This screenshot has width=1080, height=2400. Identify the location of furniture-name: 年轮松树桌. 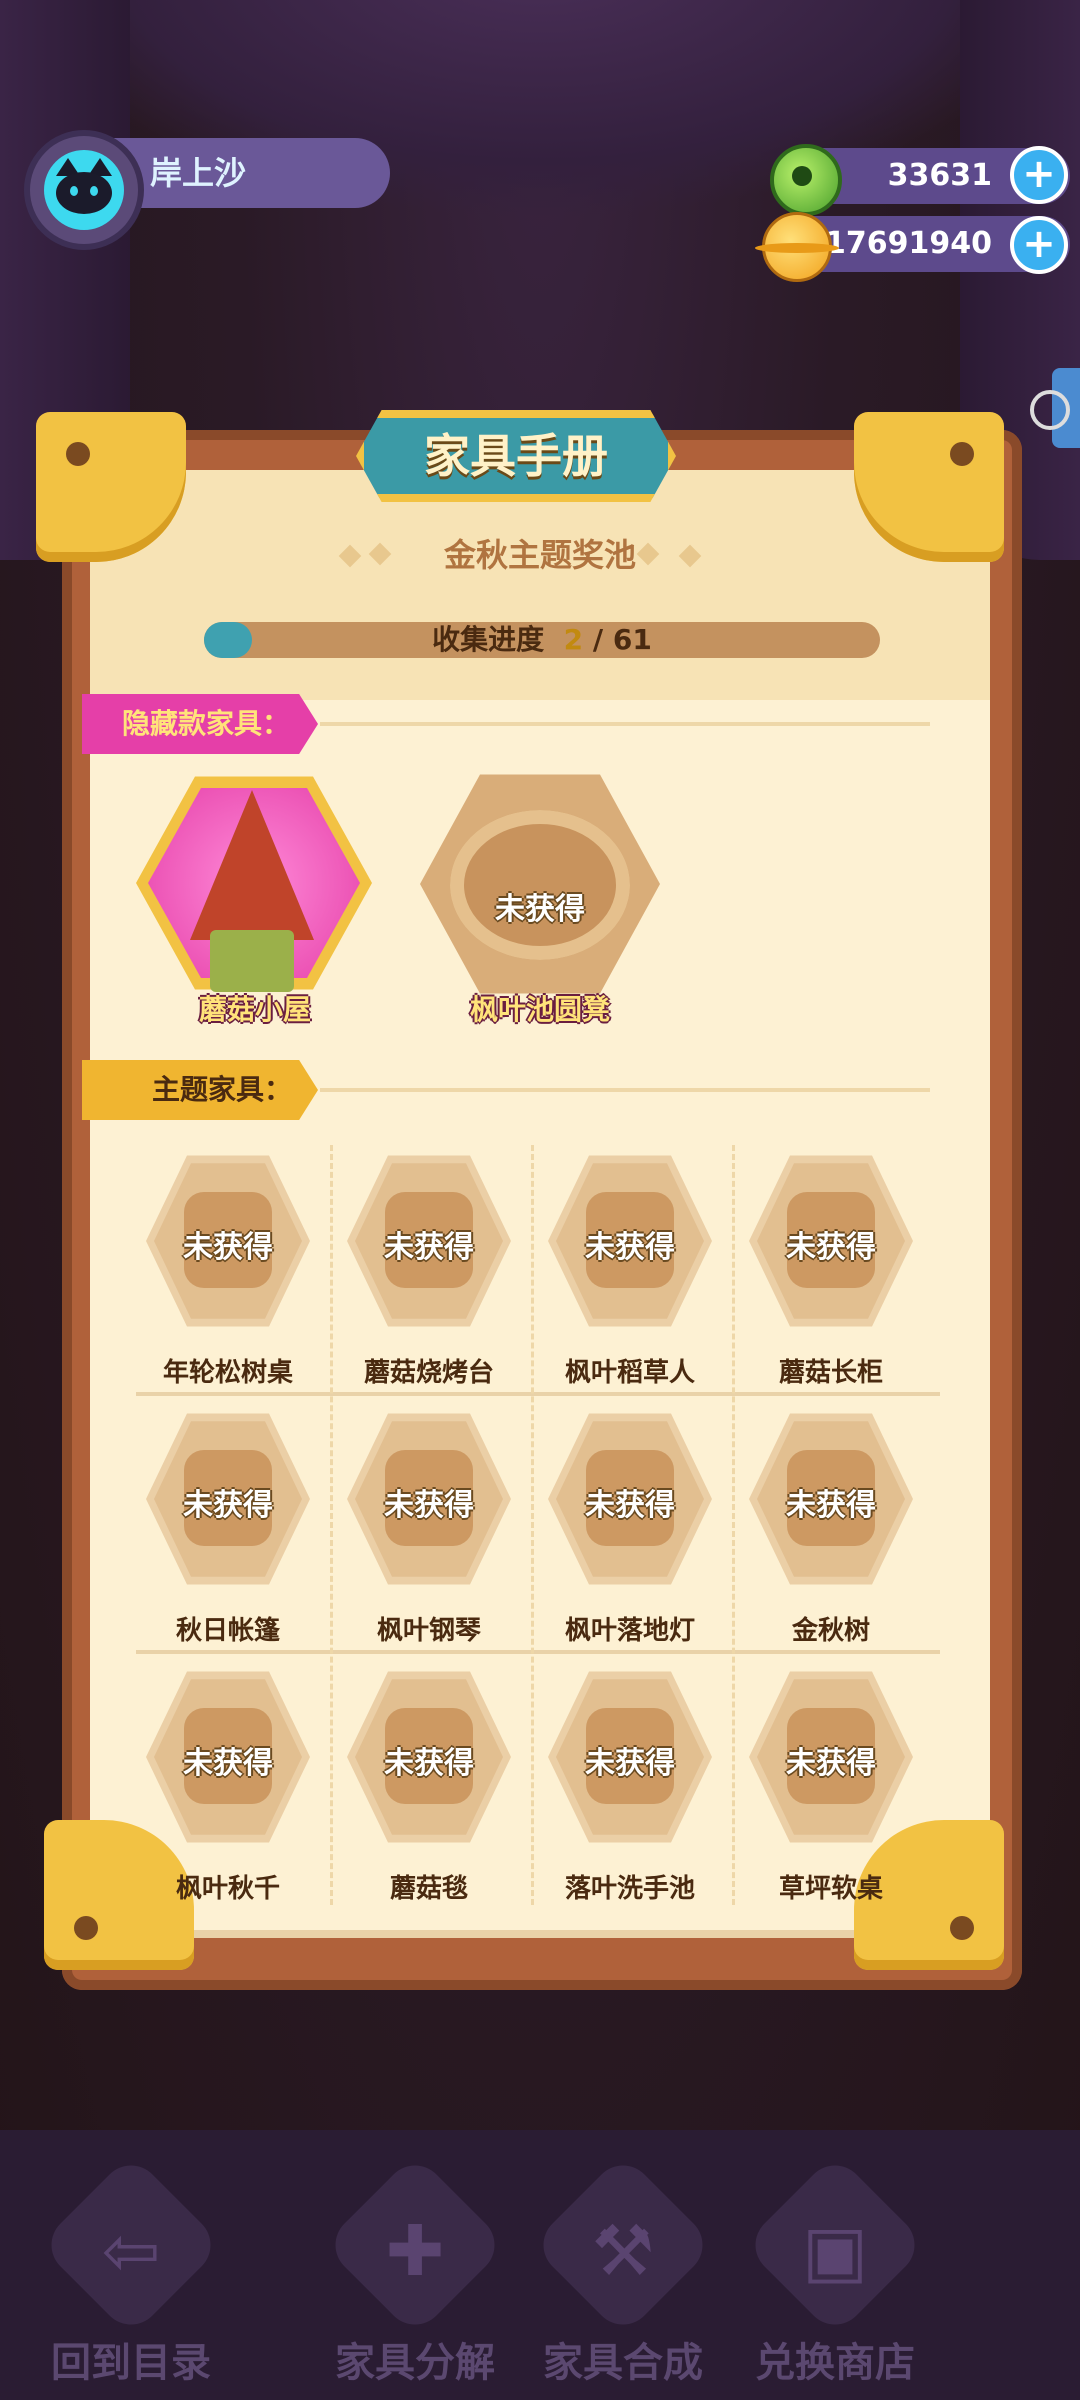
(227, 1373).